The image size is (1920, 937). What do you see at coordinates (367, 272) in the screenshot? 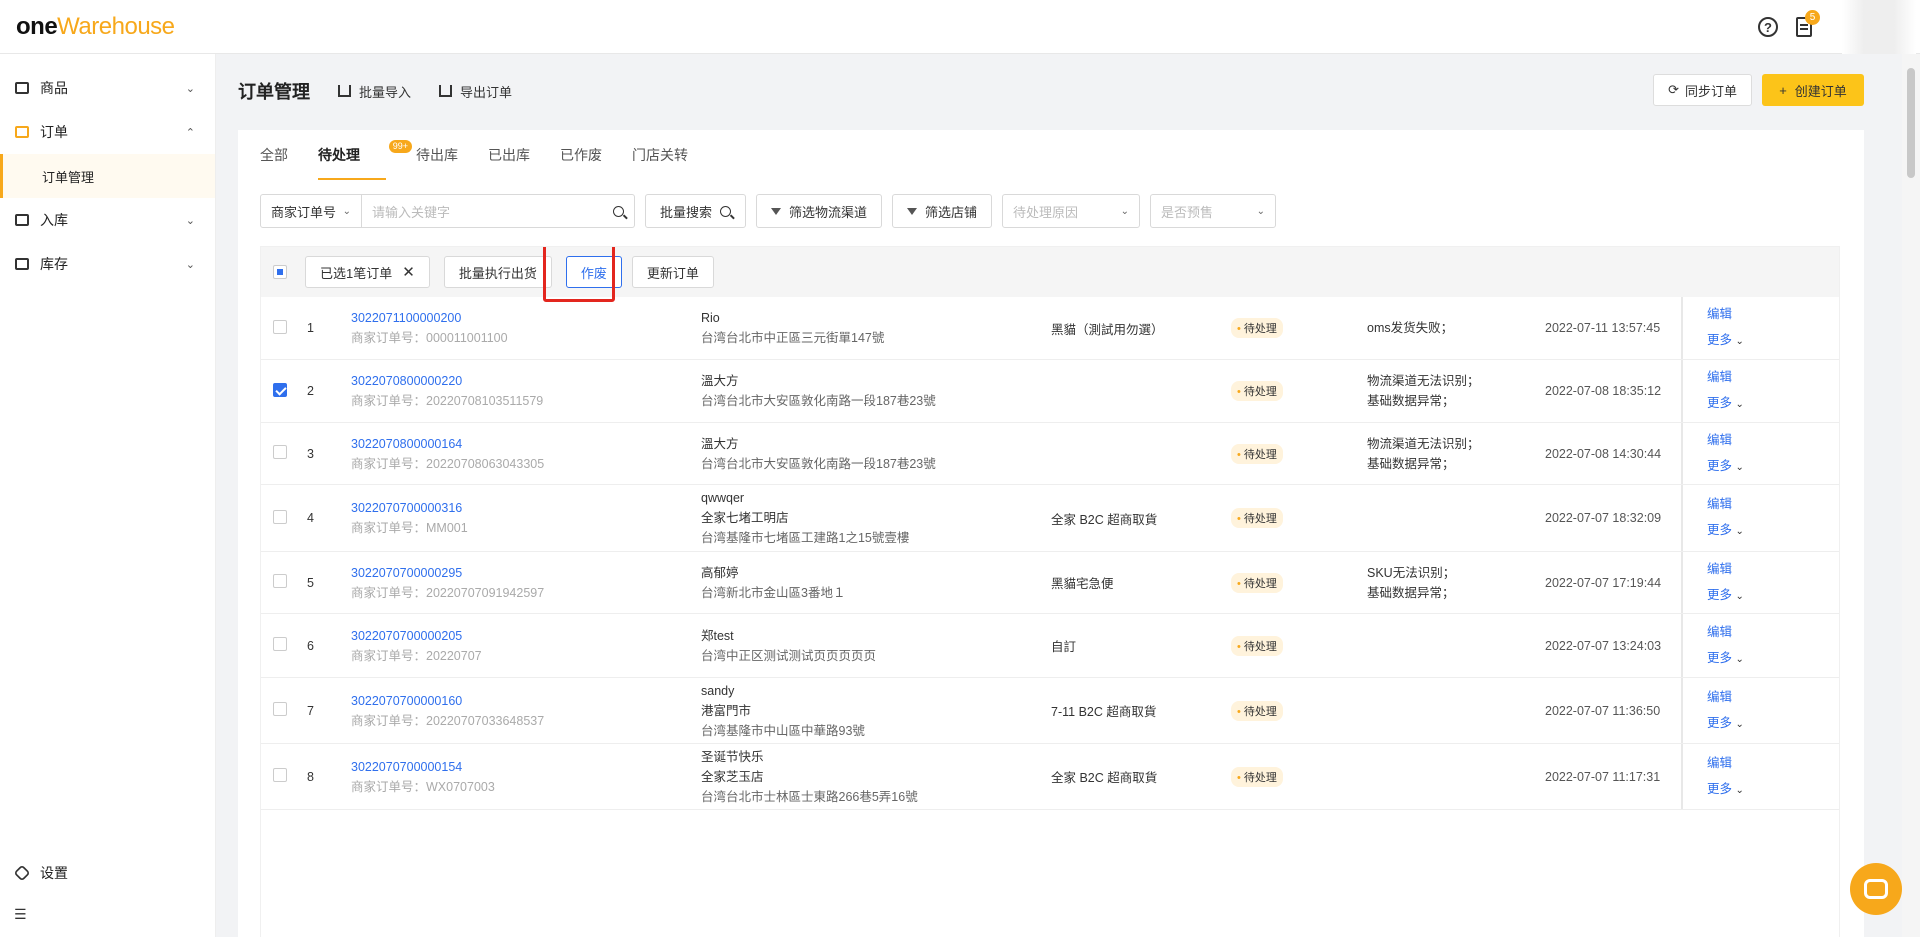
I see `selected-count-chip: 已选1笔订单 ✕` at bounding box center [367, 272].